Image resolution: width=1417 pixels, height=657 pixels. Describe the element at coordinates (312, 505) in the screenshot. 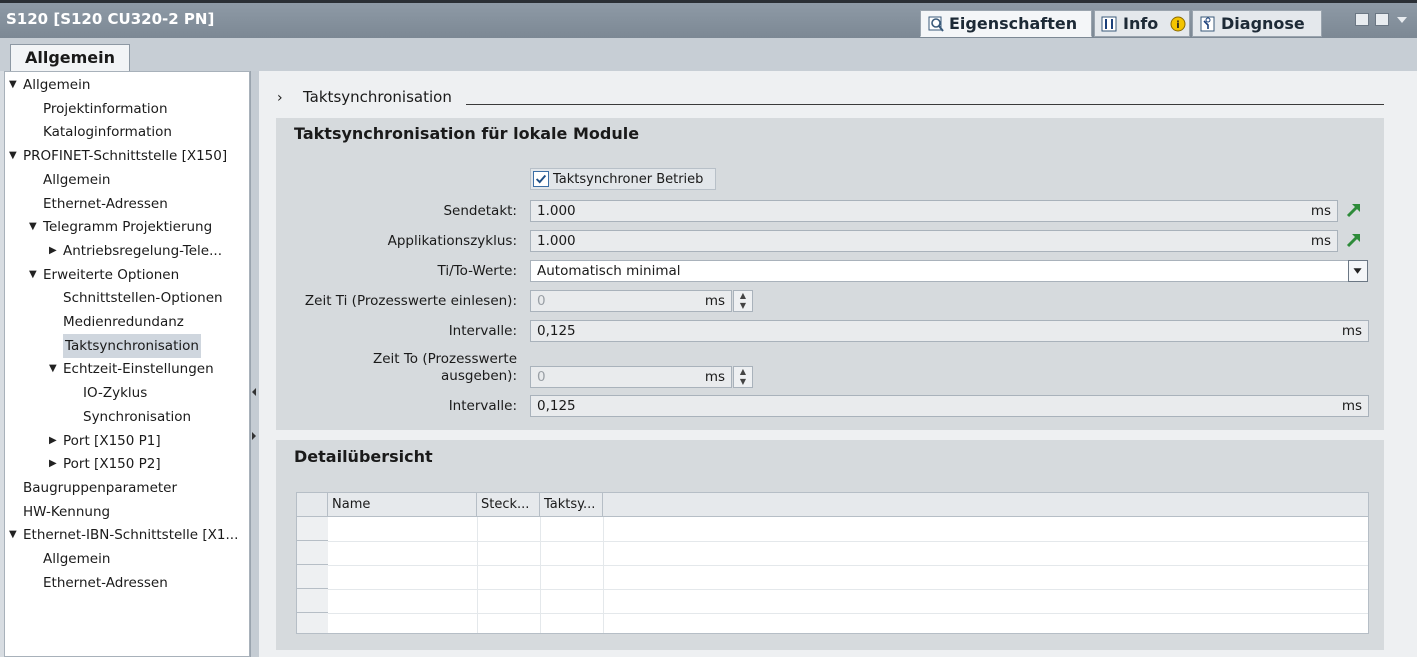

I see `row-header-corner` at that location.